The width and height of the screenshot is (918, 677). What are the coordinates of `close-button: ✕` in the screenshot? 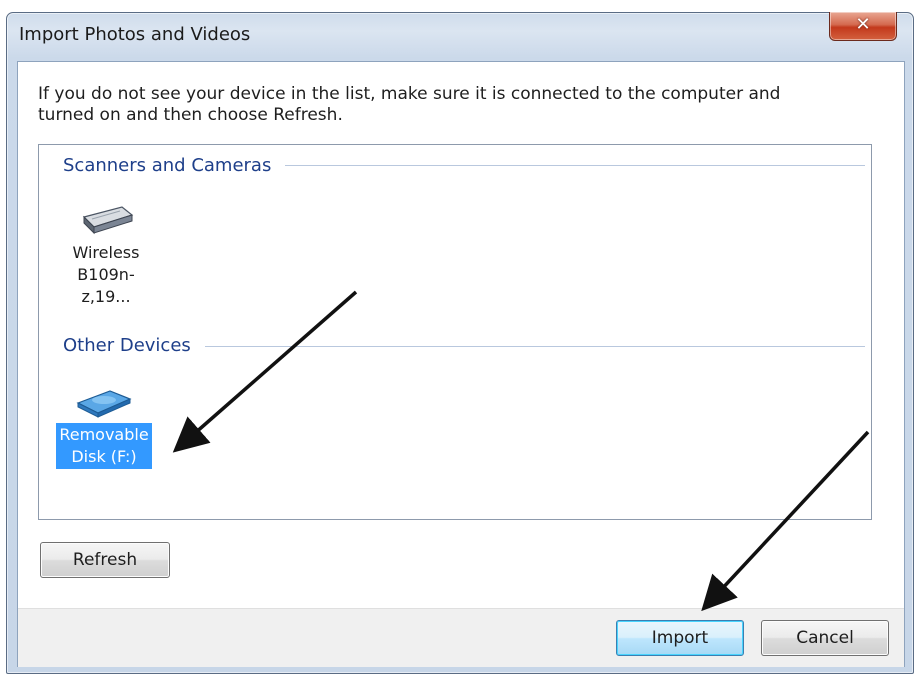 It's located at (863, 26).